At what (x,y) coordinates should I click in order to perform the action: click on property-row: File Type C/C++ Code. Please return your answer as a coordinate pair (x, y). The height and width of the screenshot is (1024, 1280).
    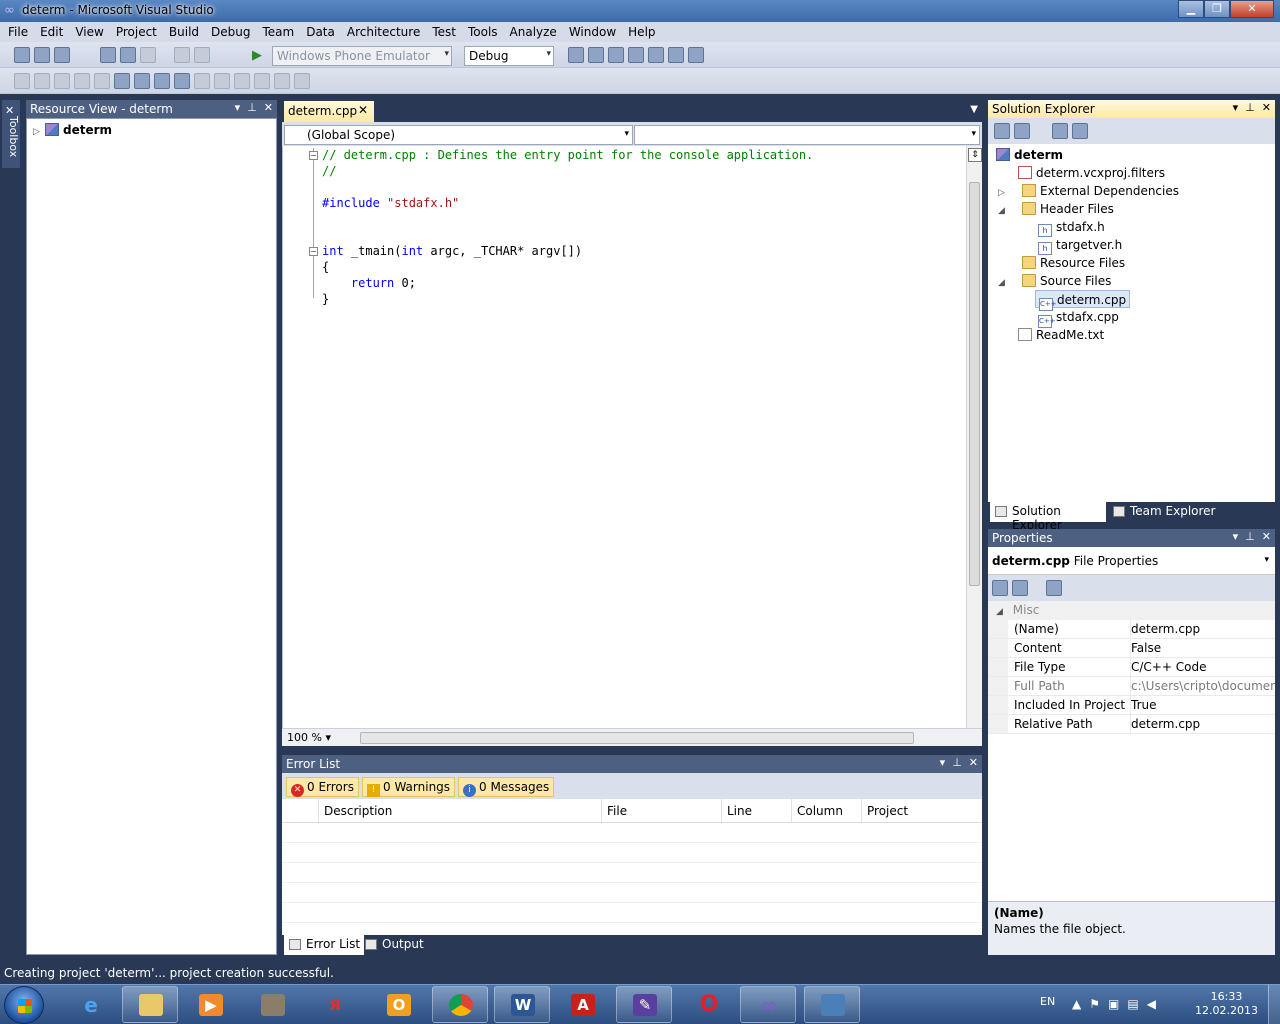
    Looking at the image, I should click on (1131, 667).